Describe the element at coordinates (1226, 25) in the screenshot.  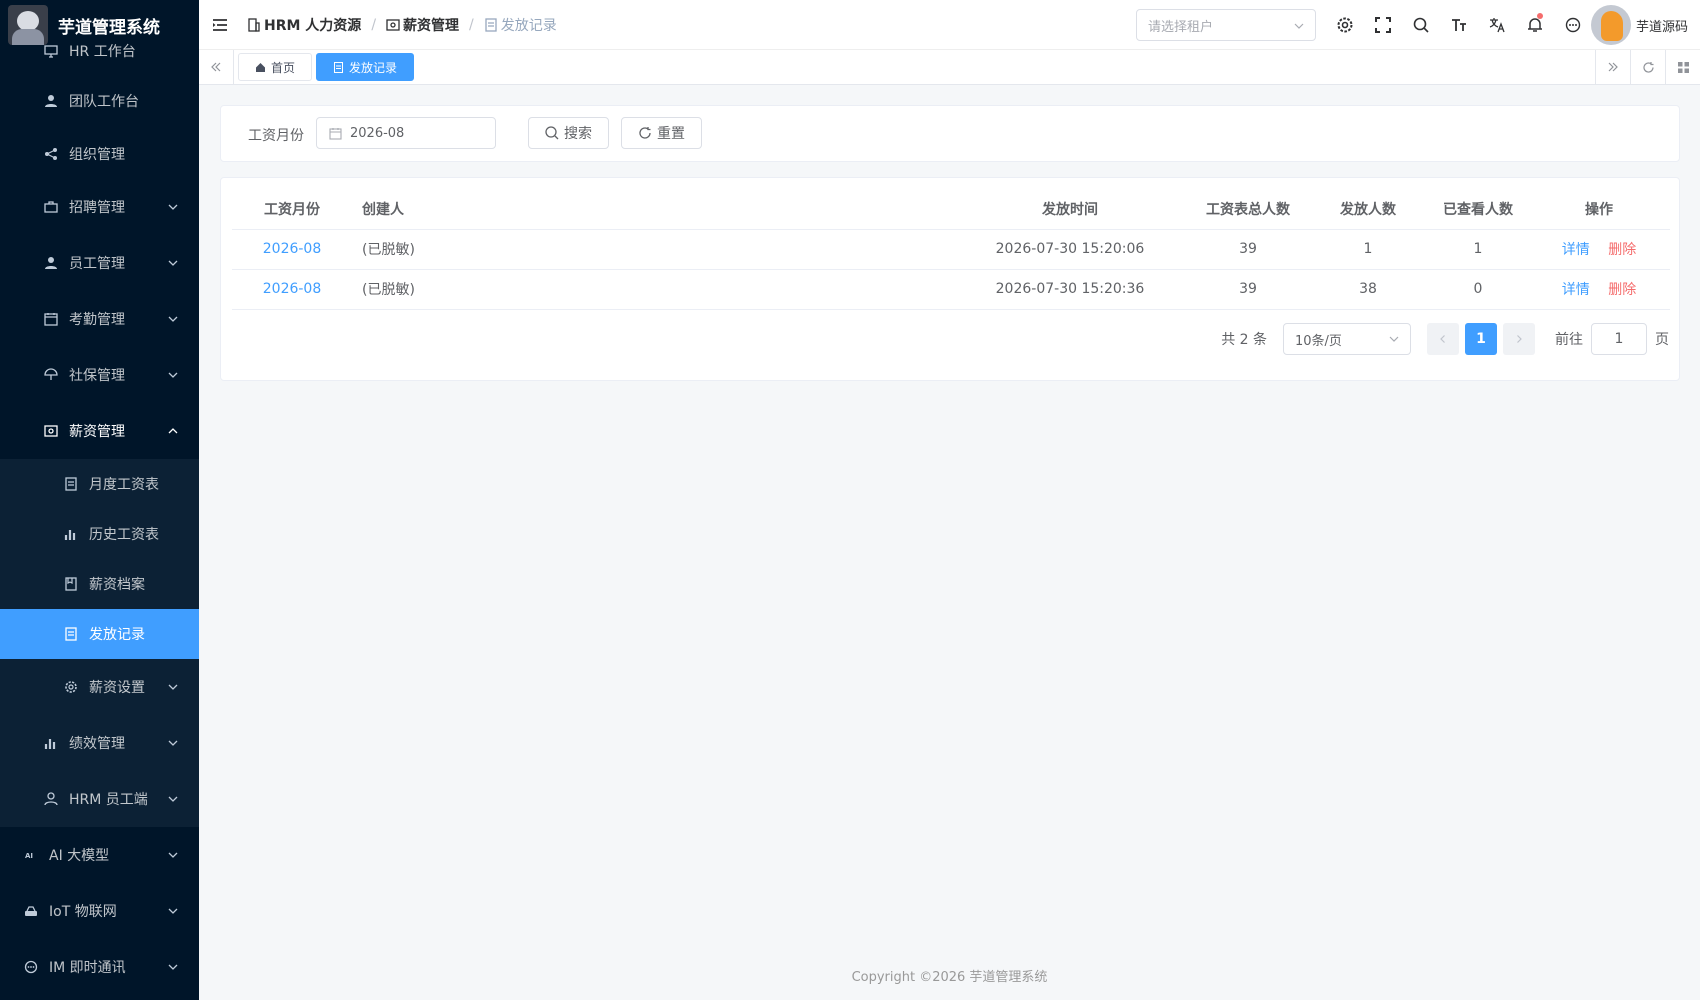
I see `tenant-select: 请选择租户` at that location.